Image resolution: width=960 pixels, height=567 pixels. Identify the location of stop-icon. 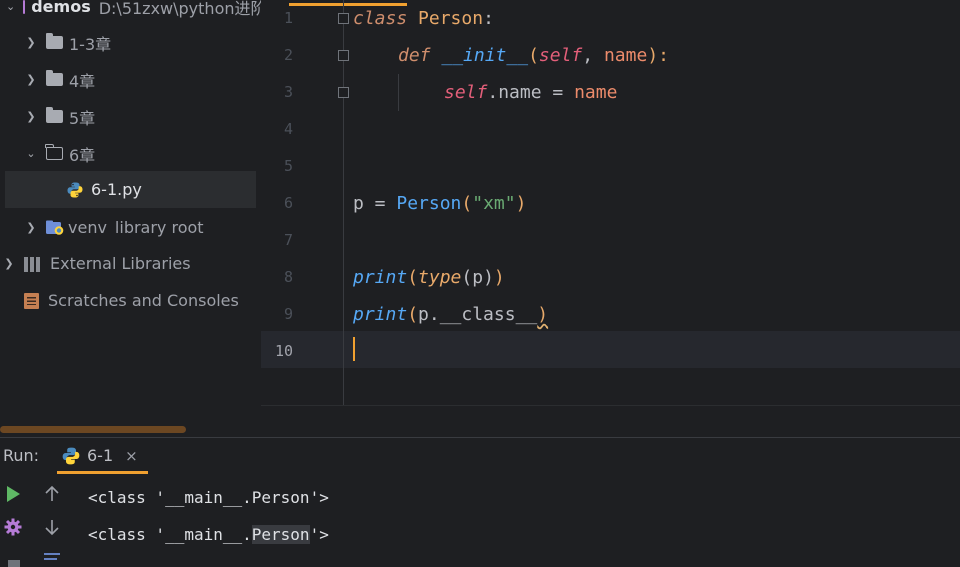
(14, 563).